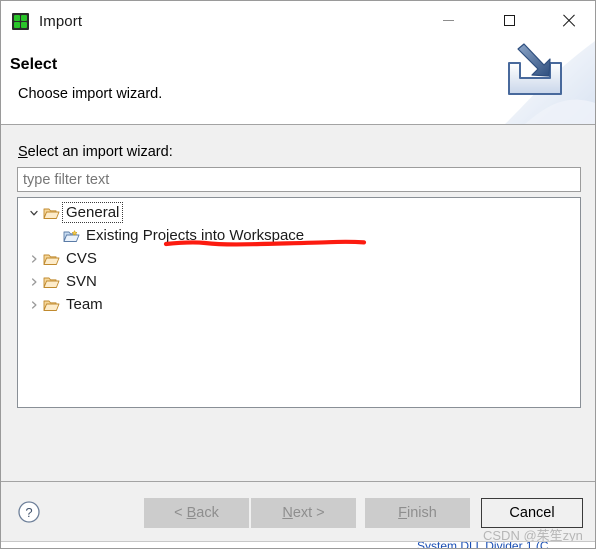 The width and height of the screenshot is (596, 549). I want to click on tree-item-svn: SVN, so click(299, 281).